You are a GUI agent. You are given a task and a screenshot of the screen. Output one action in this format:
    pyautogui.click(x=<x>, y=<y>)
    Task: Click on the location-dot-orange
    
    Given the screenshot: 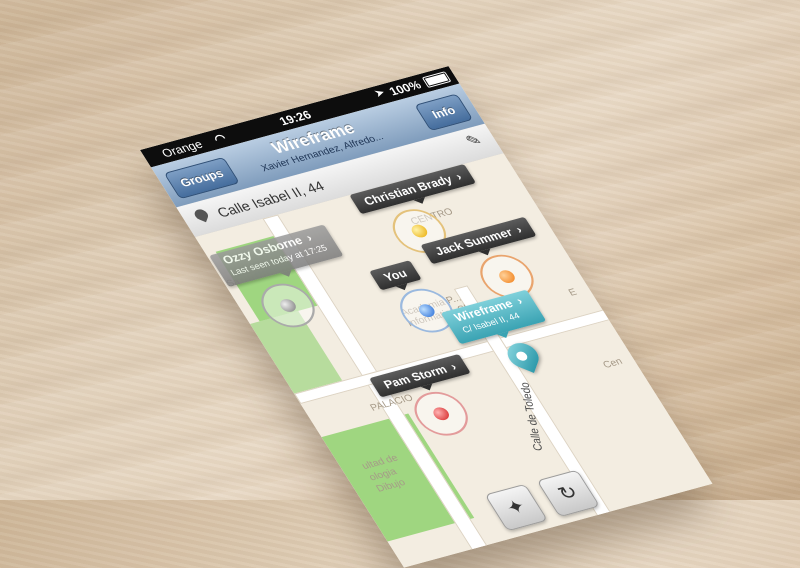 What is the action you would take?
    pyautogui.click(x=507, y=276)
    